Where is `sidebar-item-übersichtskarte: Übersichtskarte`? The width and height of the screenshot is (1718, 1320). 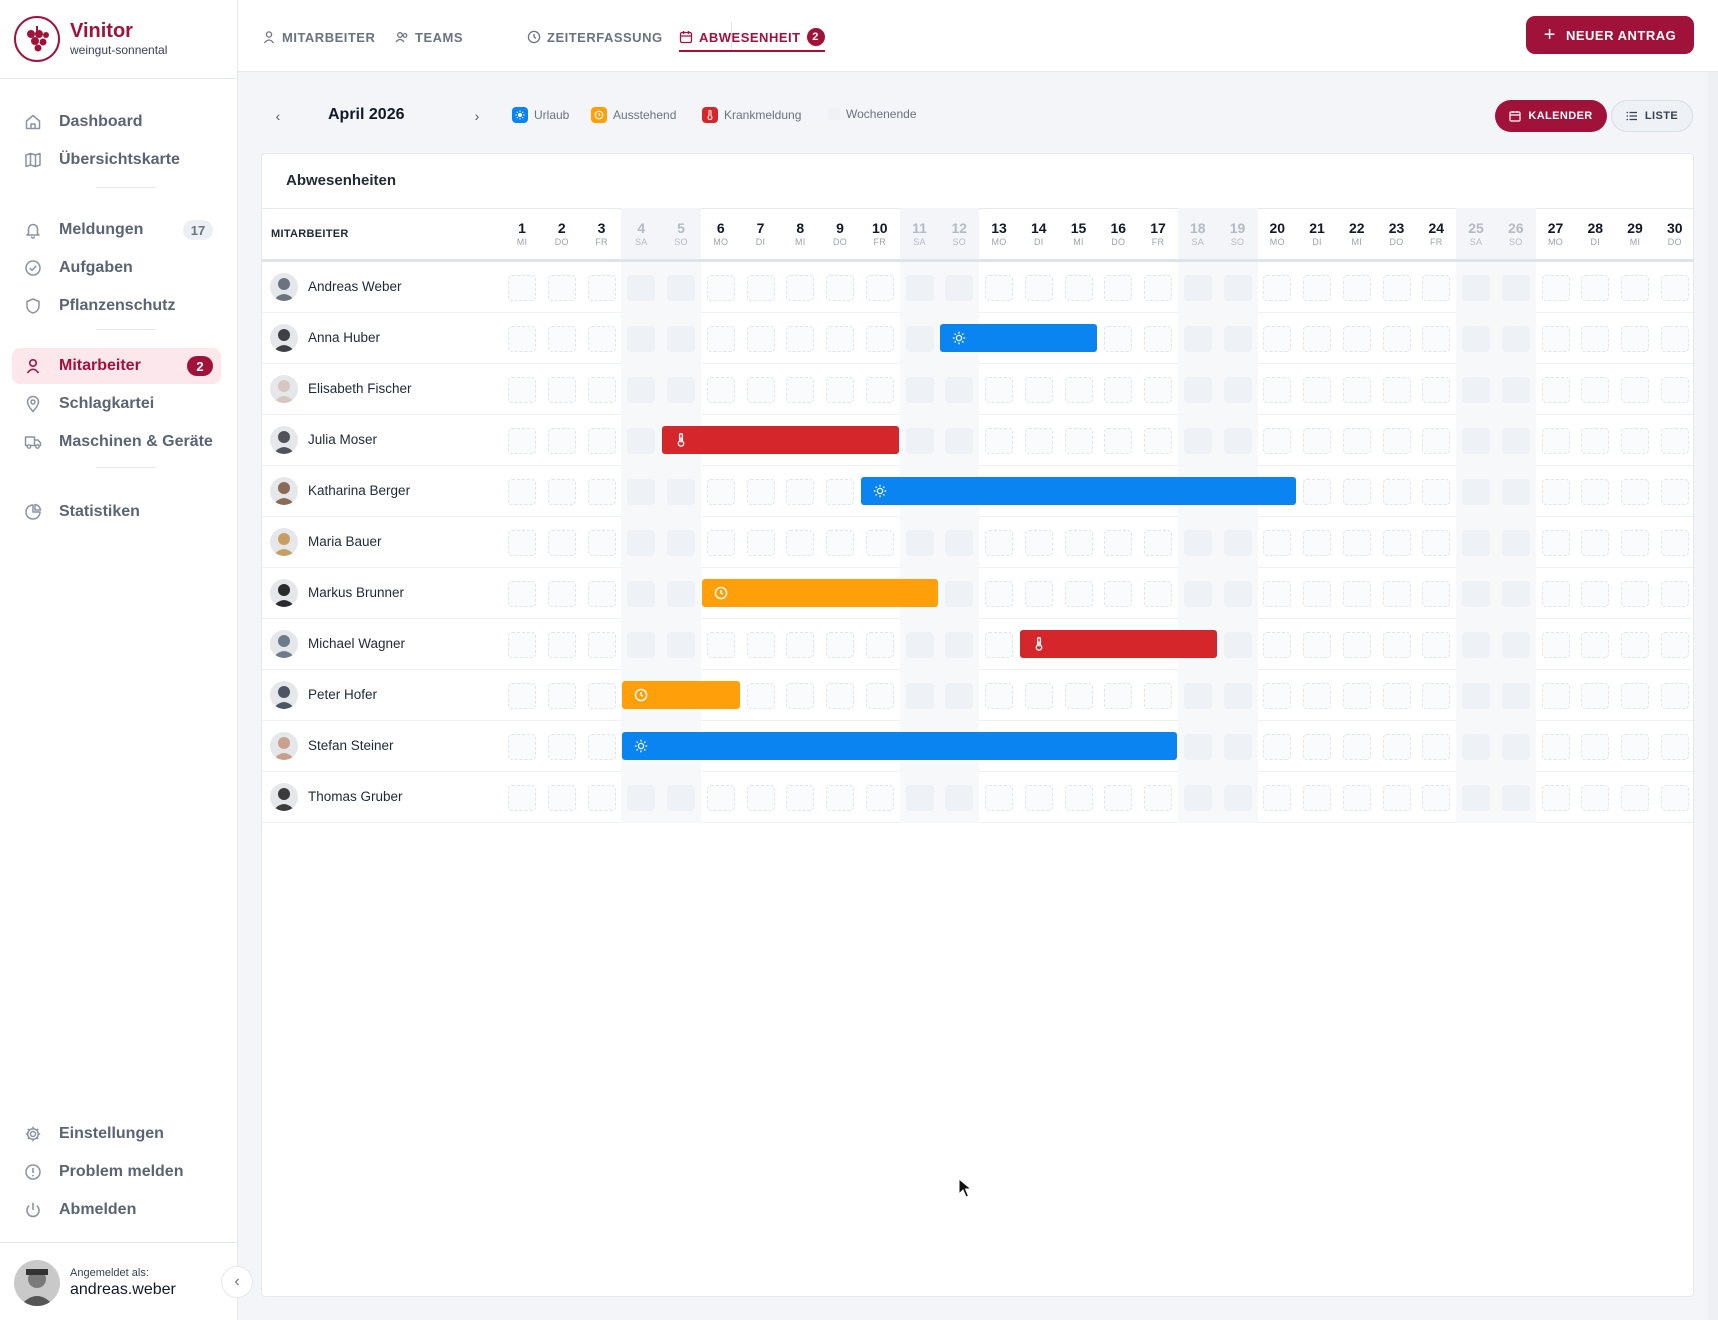 sidebar-item-übersichtskarte: Übersichtskarte is located at coordinates (116, 160).